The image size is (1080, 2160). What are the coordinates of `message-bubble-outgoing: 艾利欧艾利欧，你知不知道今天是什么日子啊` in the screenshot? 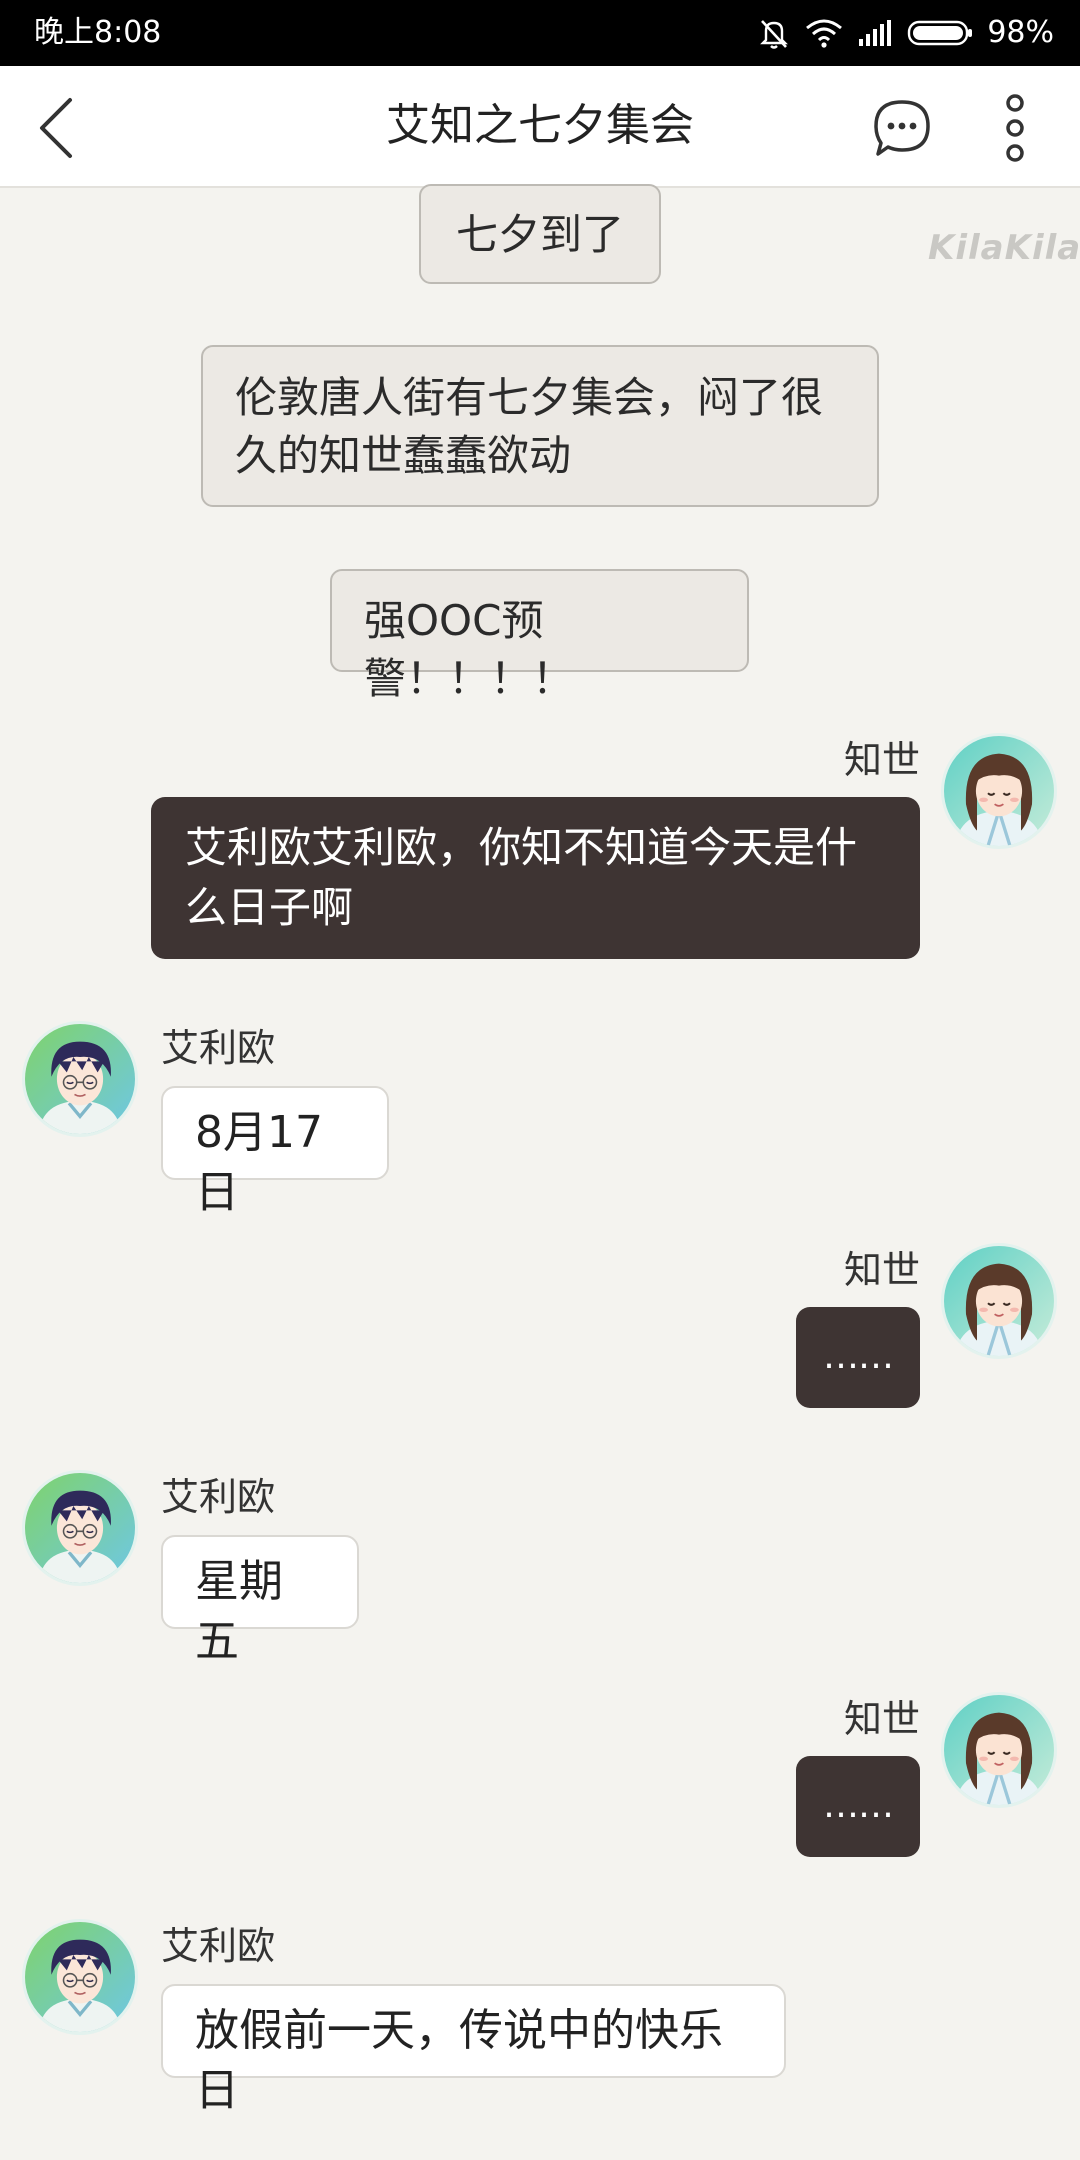 It's located at (535, 878).